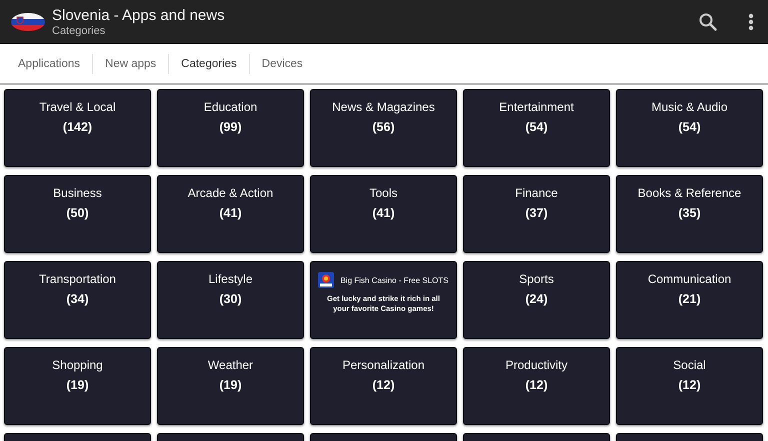  What do you see at coordinates (383, 107) in the screenshot?
I see `category-name: News & Magazines` at bounding box center [383, 107].